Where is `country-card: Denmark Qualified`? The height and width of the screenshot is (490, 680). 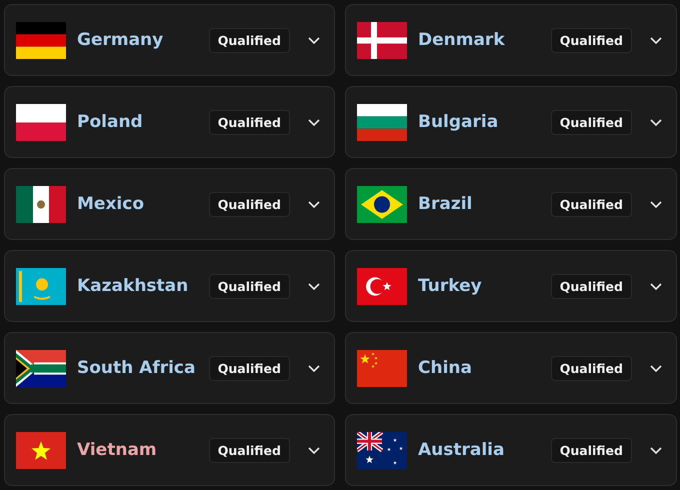 country-card: Denmark Qualified is located at coordinates (511, 40).